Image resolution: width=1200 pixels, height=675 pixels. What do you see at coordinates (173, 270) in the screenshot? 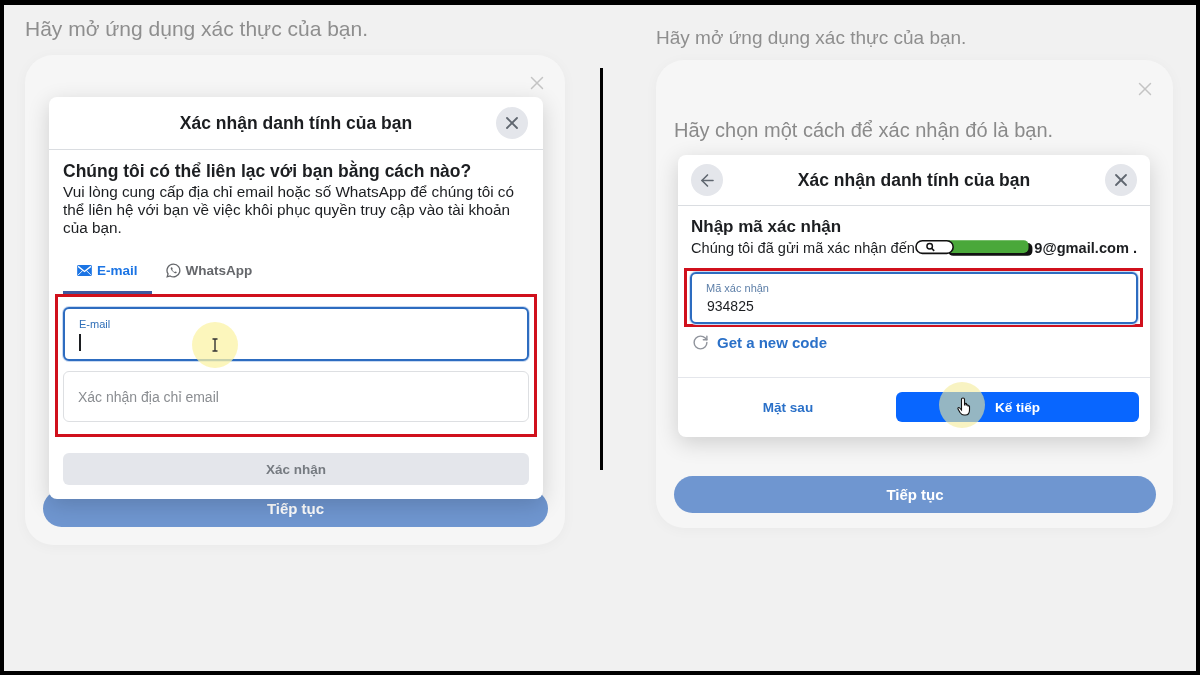
I see `whatsapp-icon` at bounding box center [173, 270].